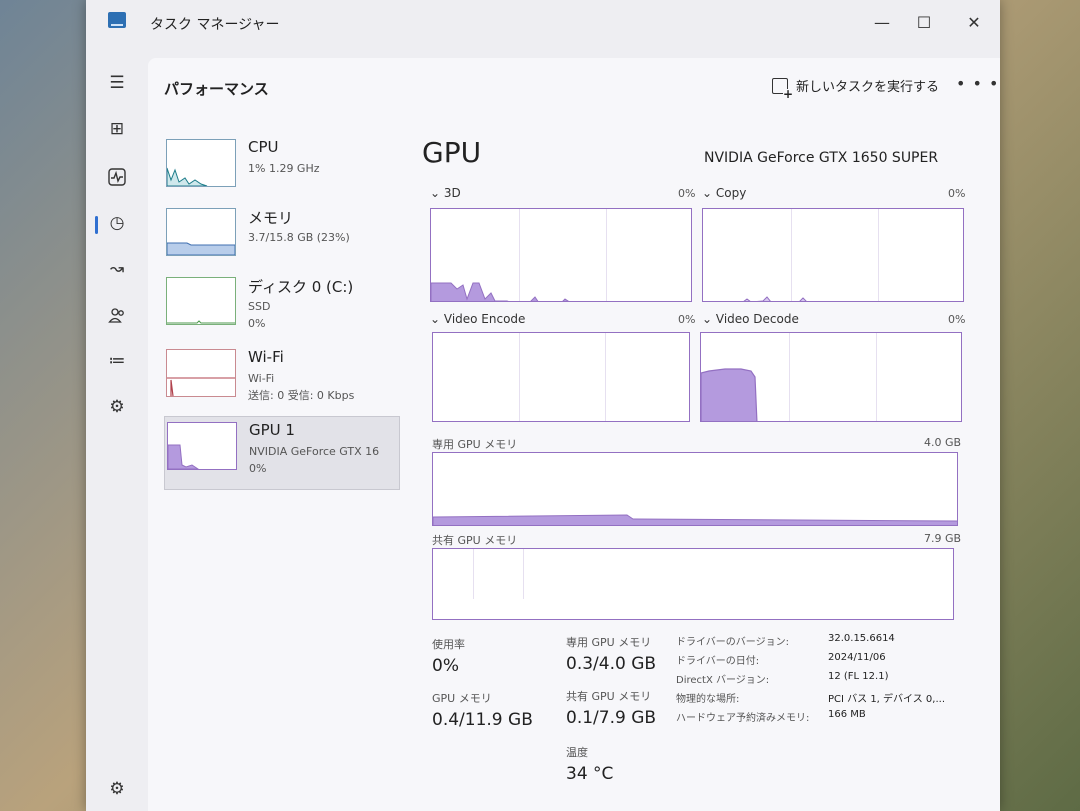 This screenshot has height=811, width=1080. What do you see at coordinates (314, 460) in the screenshot?
I see `device-detail: NVIDIA GeForce GTX 16 0%` at bounding box center [314, 460].